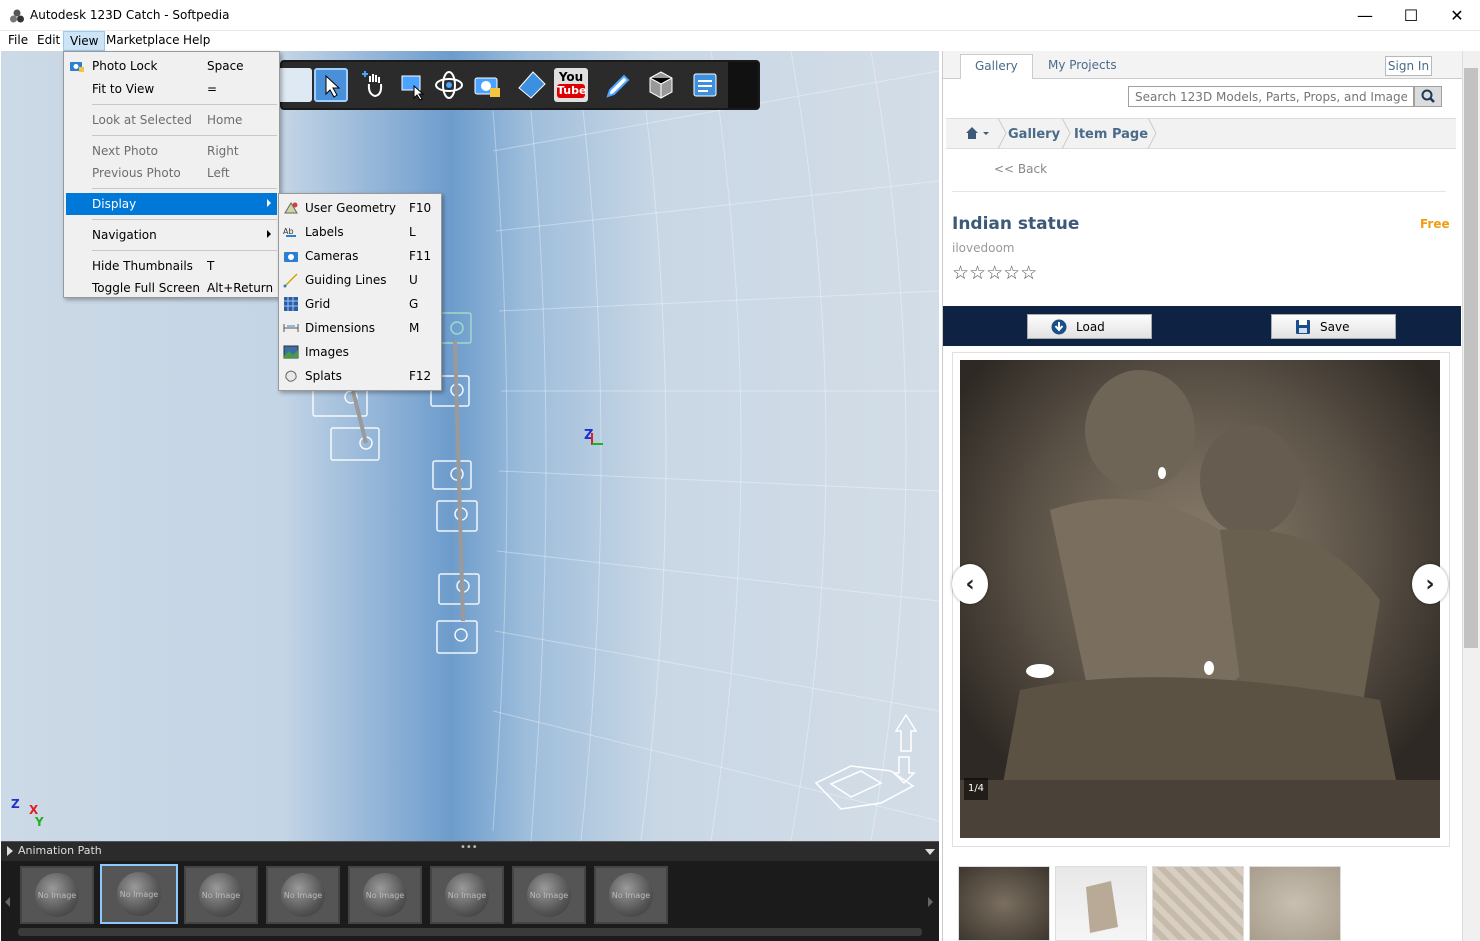 Image resolution: width=1480 pixels, height=941 pixels. What do you see at coordinates (470, 932) in the screenshot?
I see `thumbnail-scrollbar` at bounding box center [470, 932].